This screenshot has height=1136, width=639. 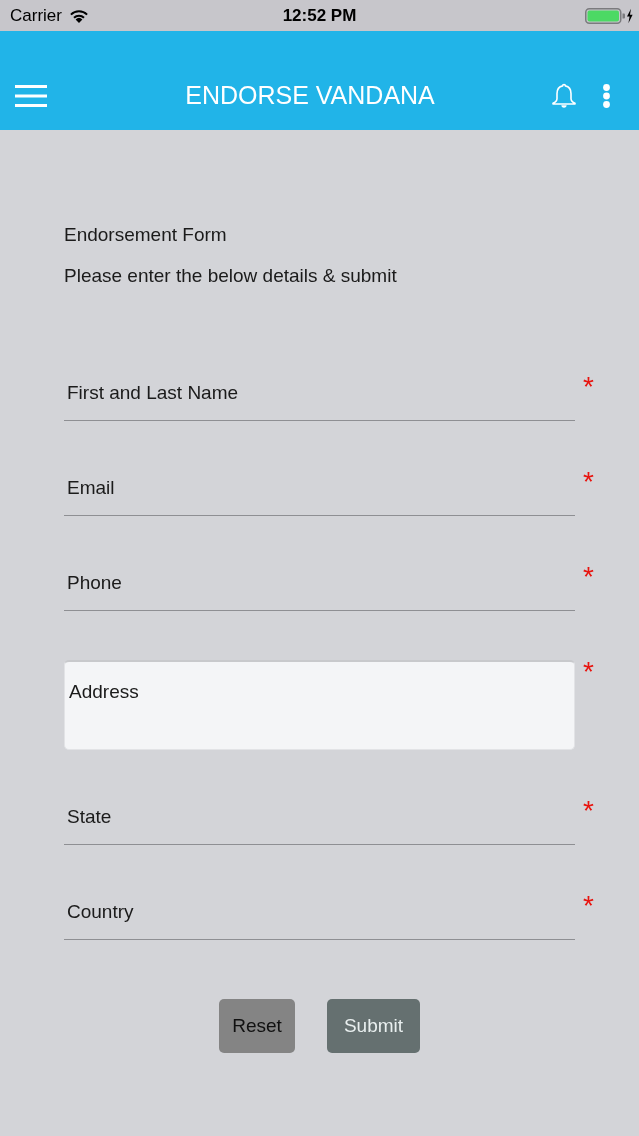 What do you see at coordinates (319, 705) in the screenshot?
I see `text-area-field: Address` at bounding box center [319, 705].